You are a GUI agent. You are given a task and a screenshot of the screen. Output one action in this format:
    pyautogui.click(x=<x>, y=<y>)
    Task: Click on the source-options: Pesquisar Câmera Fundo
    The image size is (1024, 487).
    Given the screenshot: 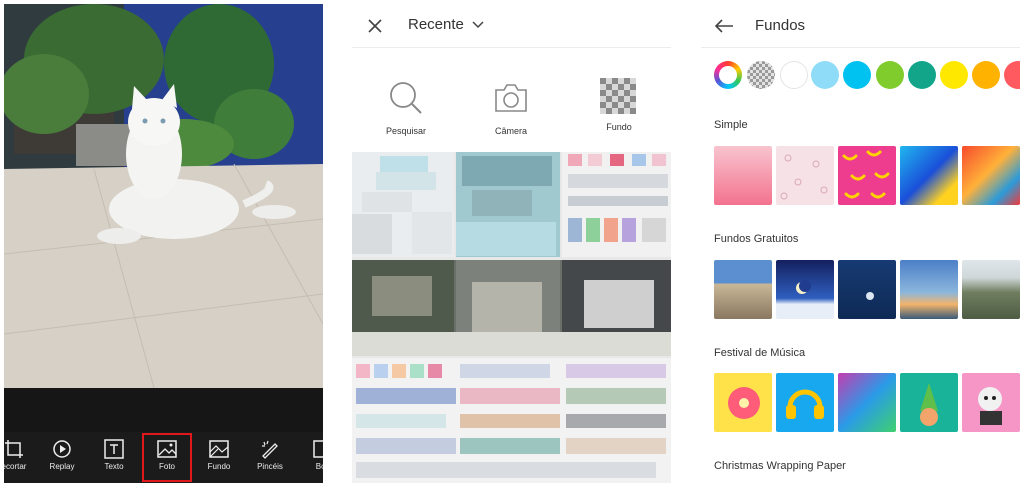 What is the action you would take?
    pyautogui.click(x=511, y=100)
    